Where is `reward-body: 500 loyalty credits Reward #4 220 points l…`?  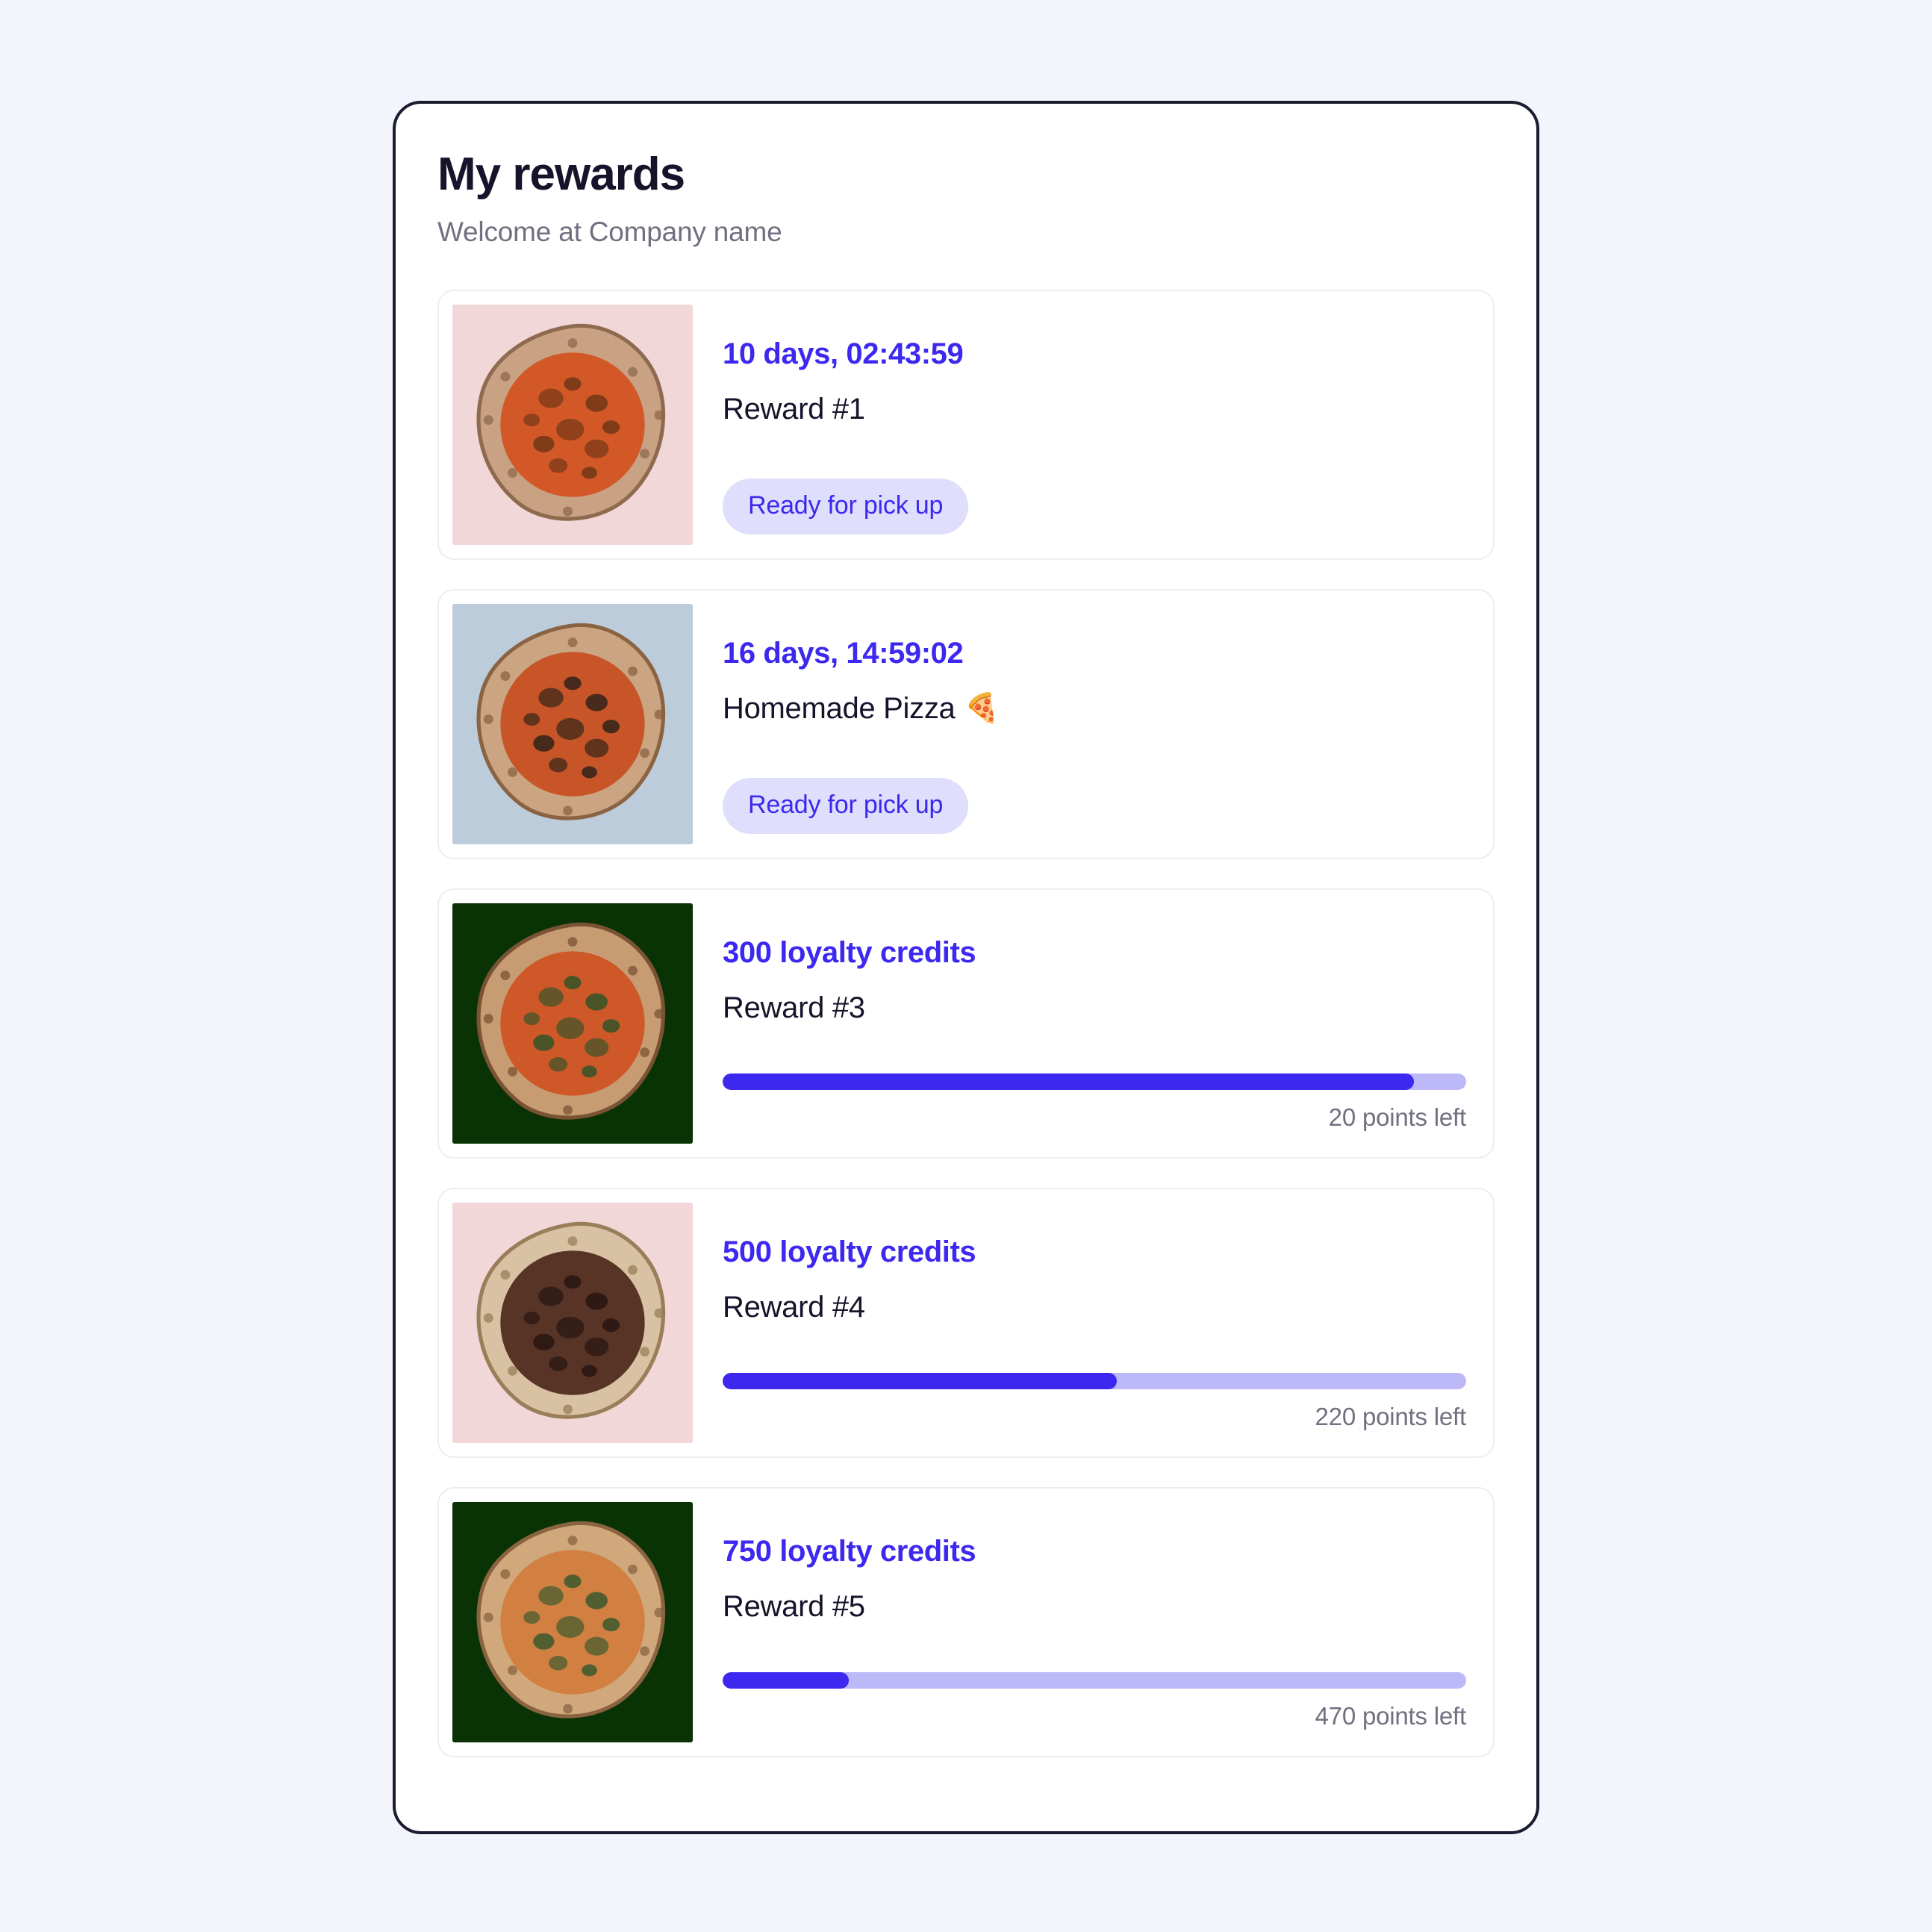
reward-body: 500 loyalty credits Reward #4 220 points l… is located at coordinates (1086, 1323).